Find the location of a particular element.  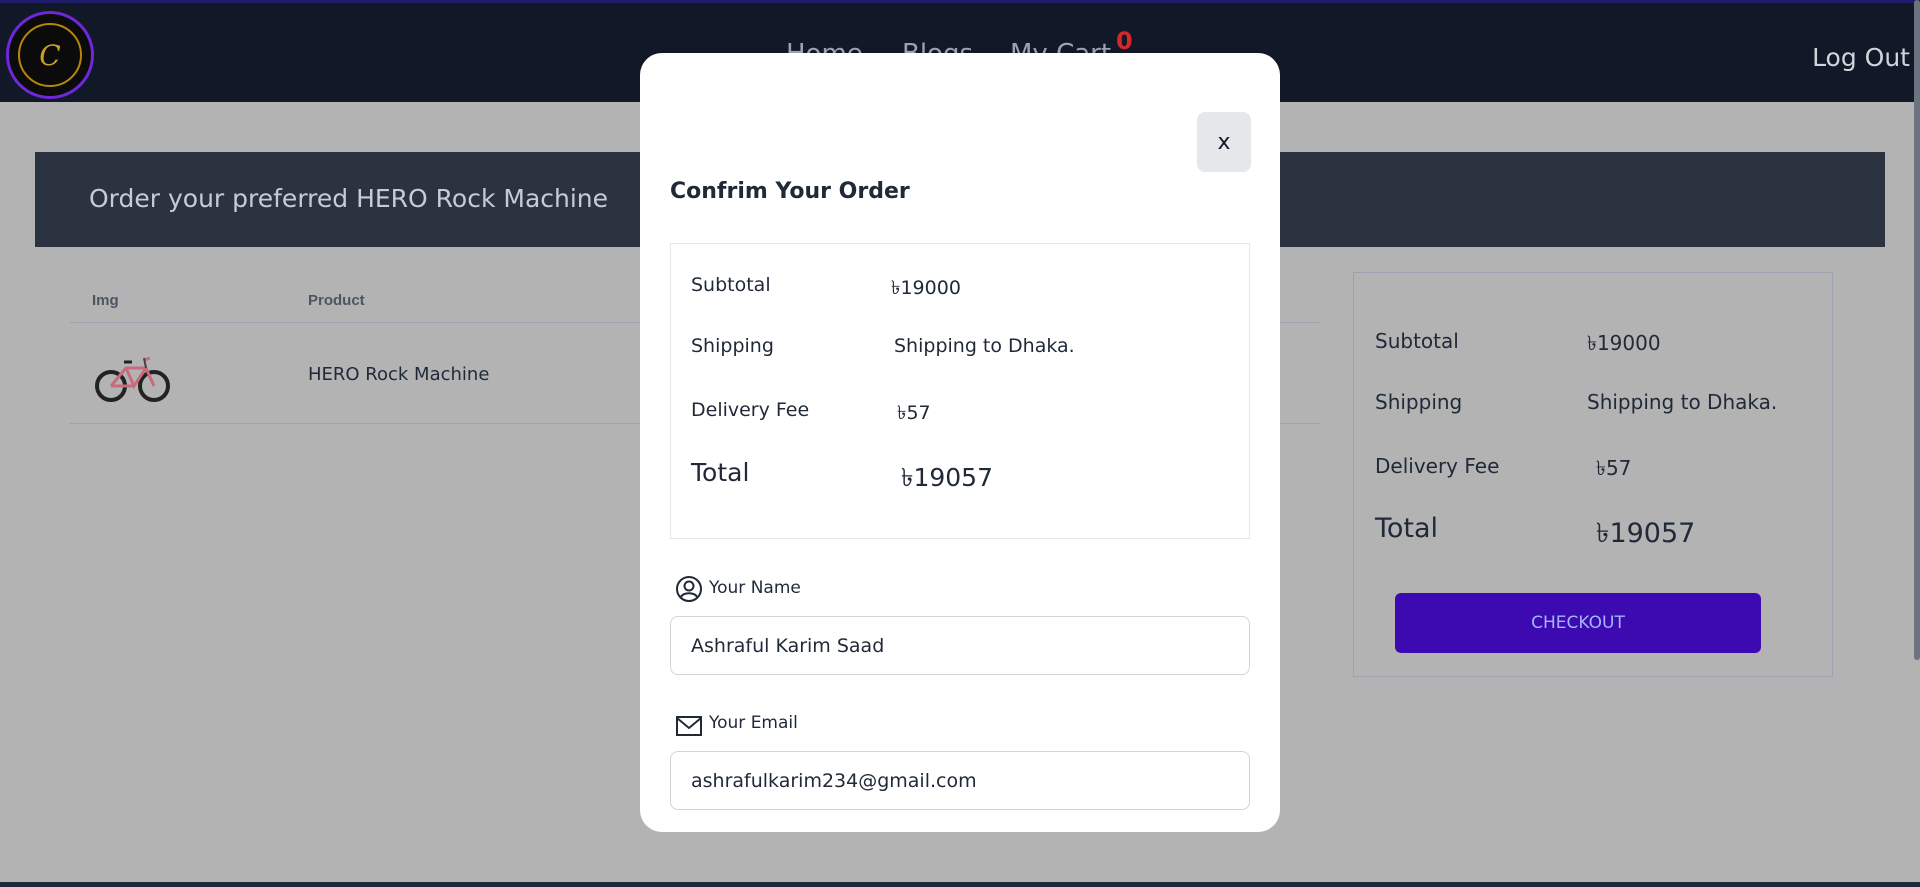

modal-subtotal-label: Subtotal is located at coordinates (731, 285).